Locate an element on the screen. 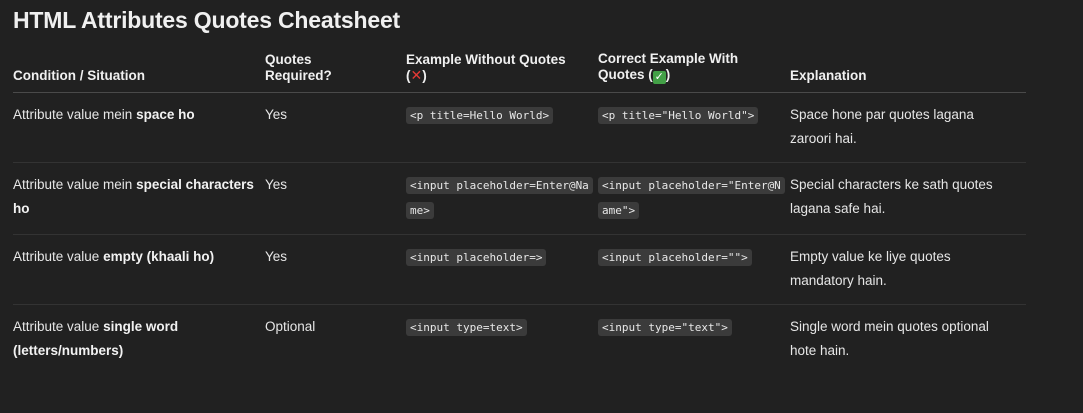  code-snippet: <input placeholder=Enter@Name> is located at coordinates (499, 198).